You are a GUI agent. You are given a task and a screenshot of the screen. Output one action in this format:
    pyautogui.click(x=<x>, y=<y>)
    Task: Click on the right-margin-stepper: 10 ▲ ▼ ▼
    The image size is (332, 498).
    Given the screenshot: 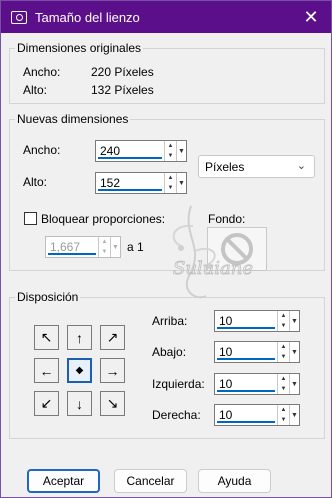 What is the action you would take?
    pyautogui.click(x=257, y=415)
    